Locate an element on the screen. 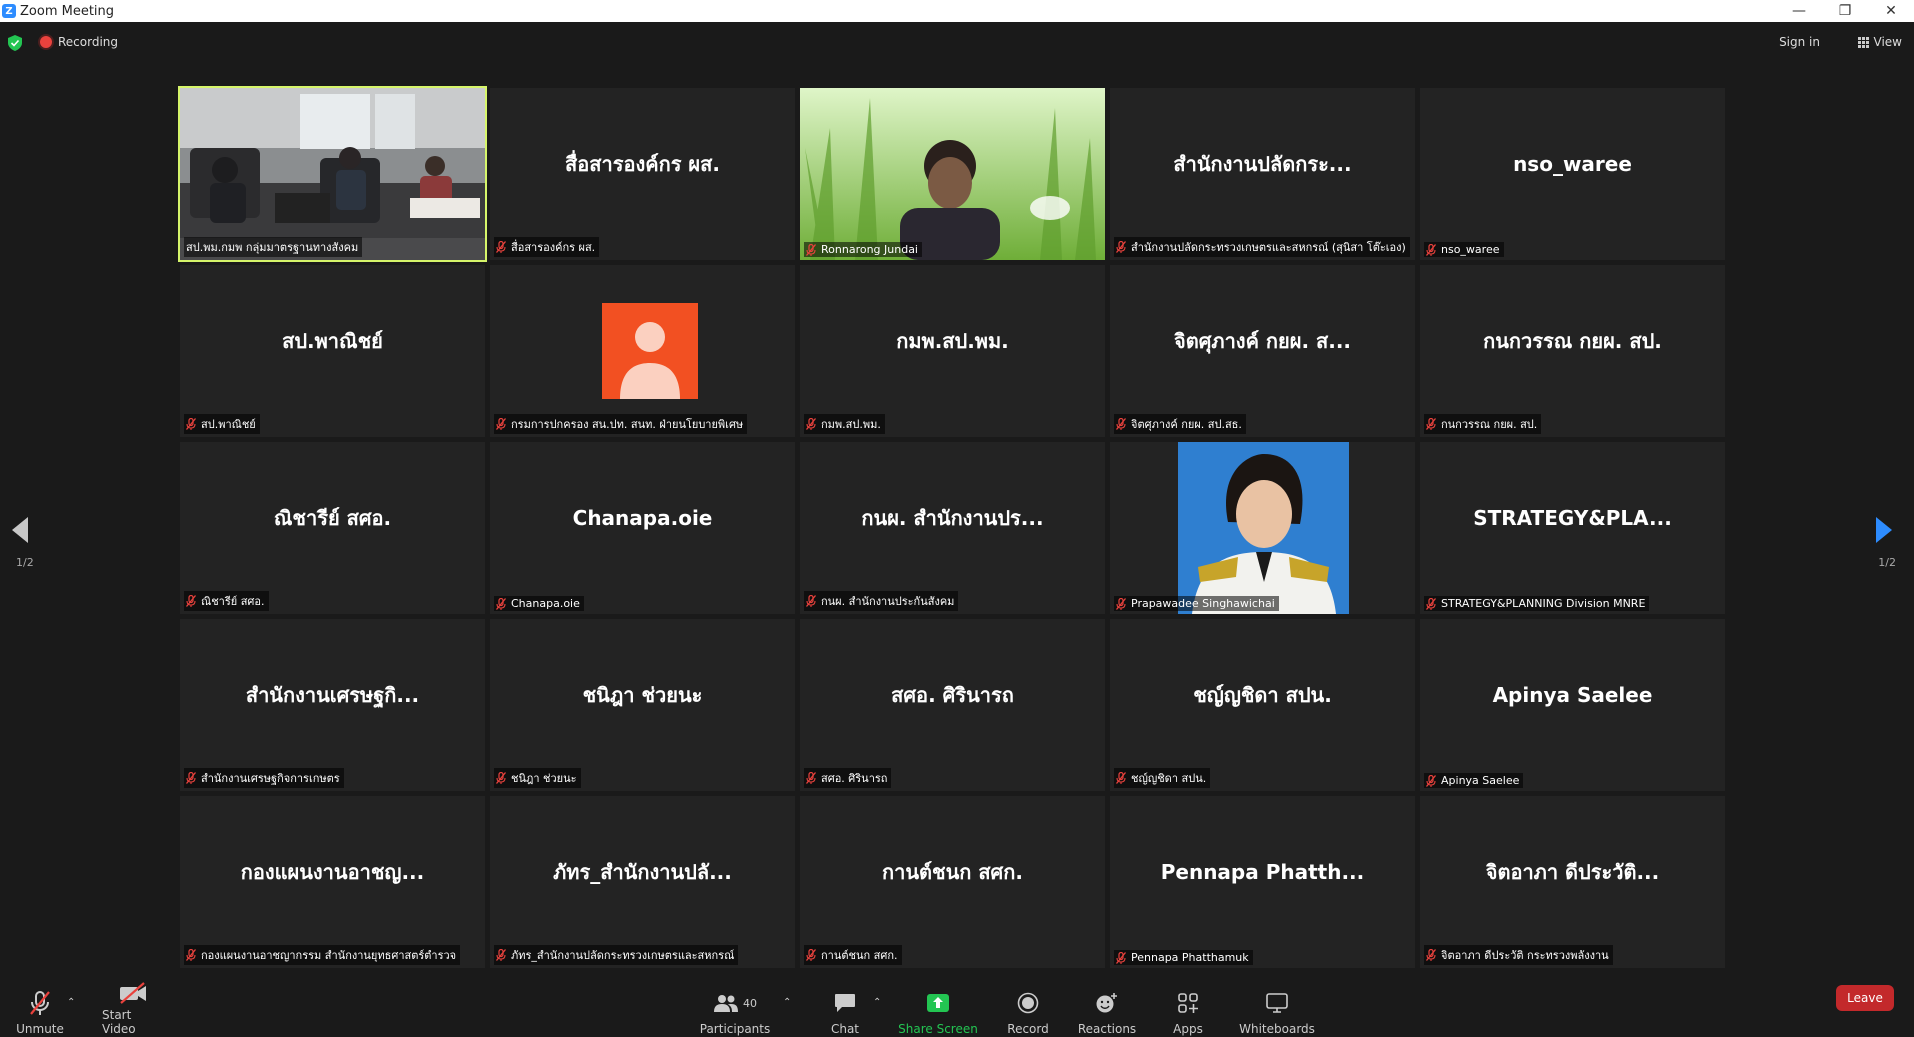 This screenshot has width=1914, height=1037. participant-name-label: Prapawadee Singhawichai is located at coordinates (1196, 603).